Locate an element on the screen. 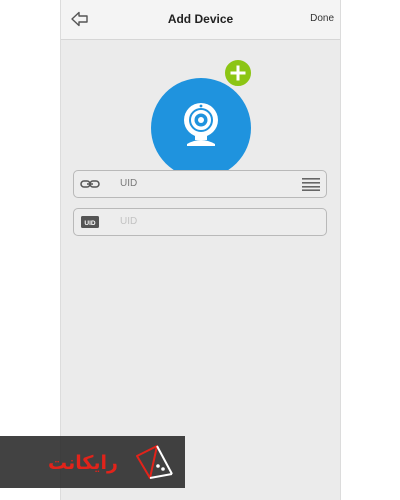 This screenshot has width=400, height=500. uid-input-placeholder: UID is located at coordinates (129, 221).